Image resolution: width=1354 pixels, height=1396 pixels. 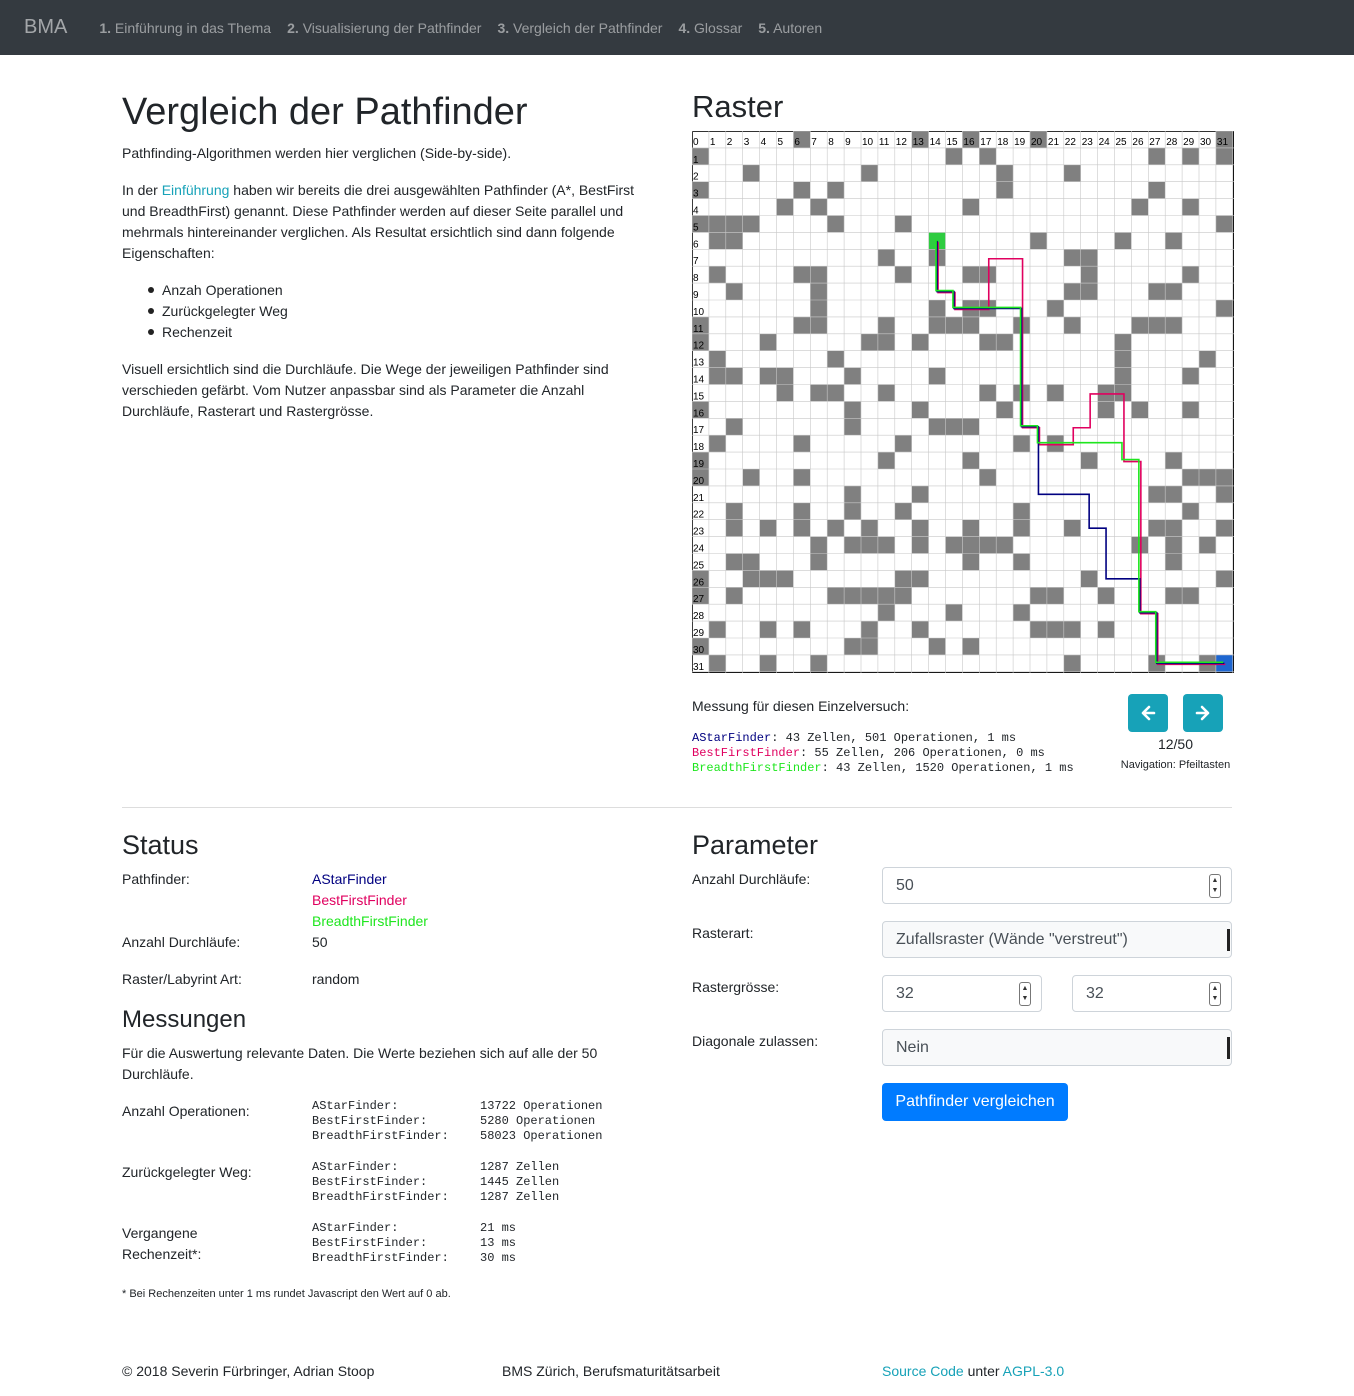 What do you see at coordinates (579, 28) in the screenshot?
I see `nav-item-vergleich: 3. Vergleich der Pathfinder` at bounding box center [579, 28].